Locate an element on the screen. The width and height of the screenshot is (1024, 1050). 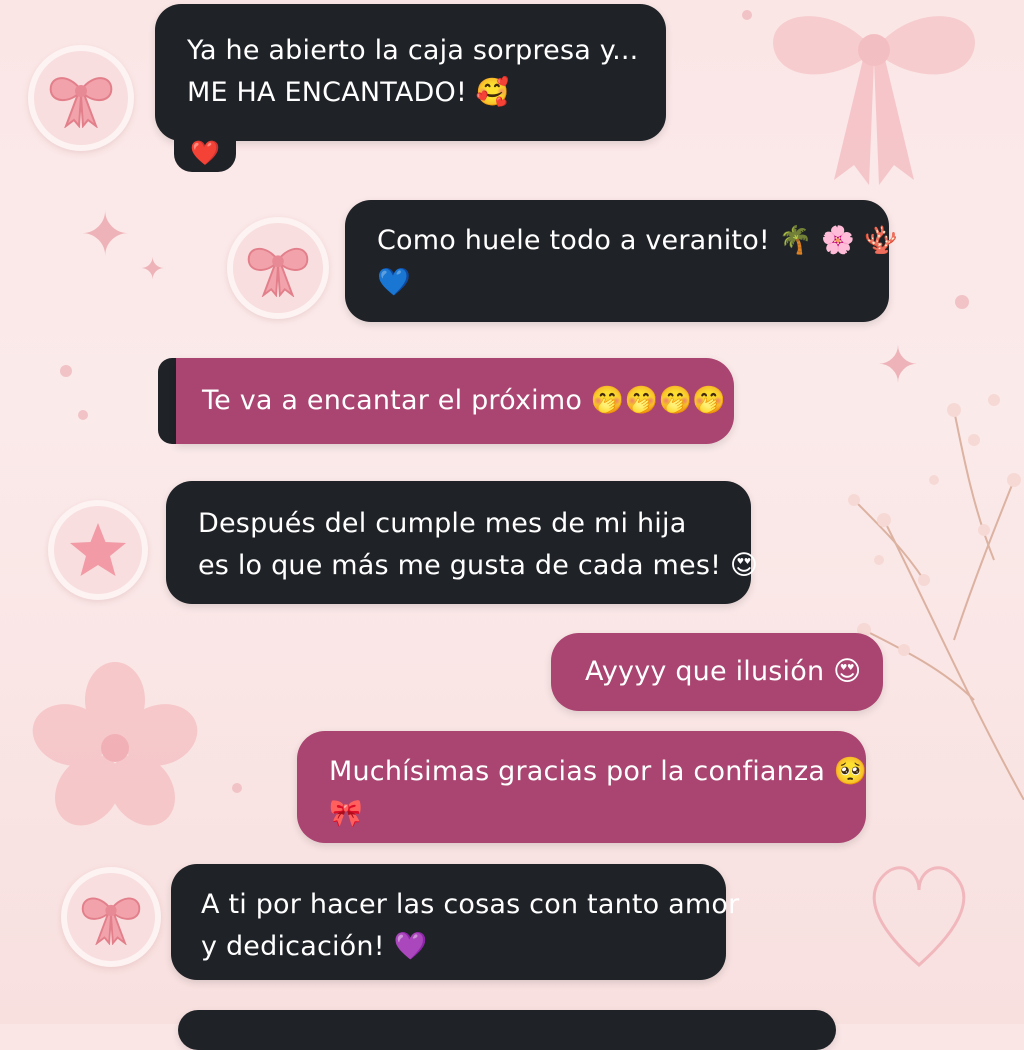
message-bubble: Ayyyy que ilusión 😍 is located at coordinates (717, 672).